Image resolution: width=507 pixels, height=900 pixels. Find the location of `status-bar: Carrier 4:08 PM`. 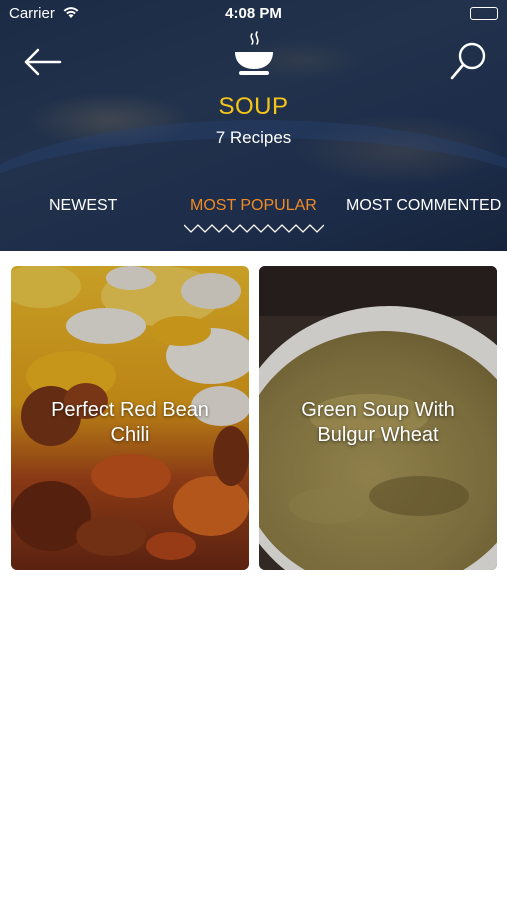

status-bar: Carrier 4:08 PM is located at coordinates (253, 14).